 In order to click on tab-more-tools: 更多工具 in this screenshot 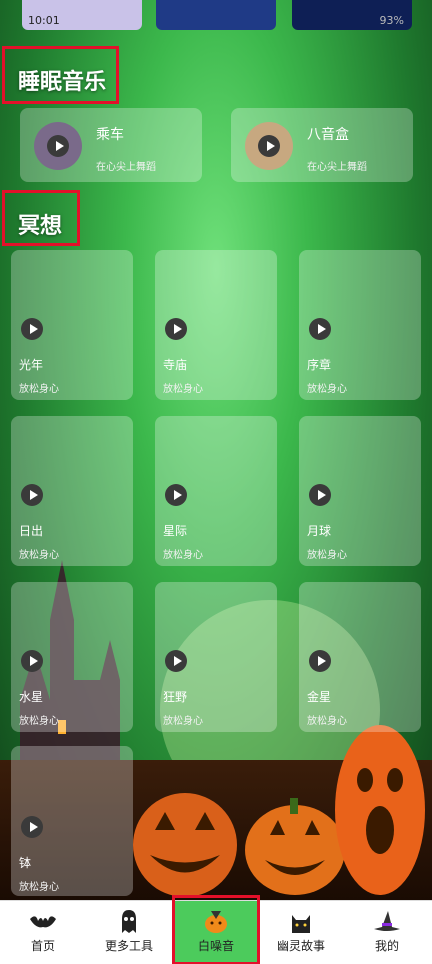, I will do `click(129, 932)`.